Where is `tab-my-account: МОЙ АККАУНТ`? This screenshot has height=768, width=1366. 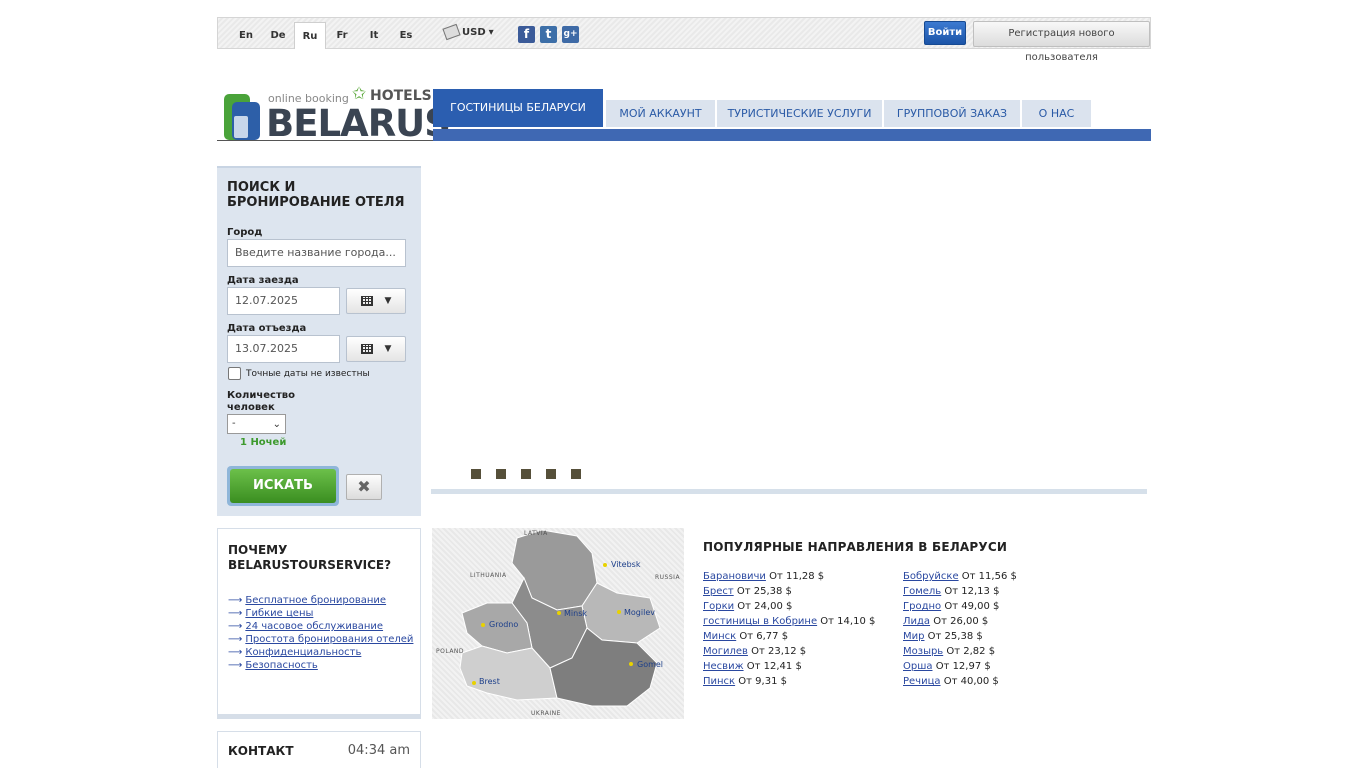
tab-my-account: МОЙ АККАУНТ is located at coordinates (660, 113).